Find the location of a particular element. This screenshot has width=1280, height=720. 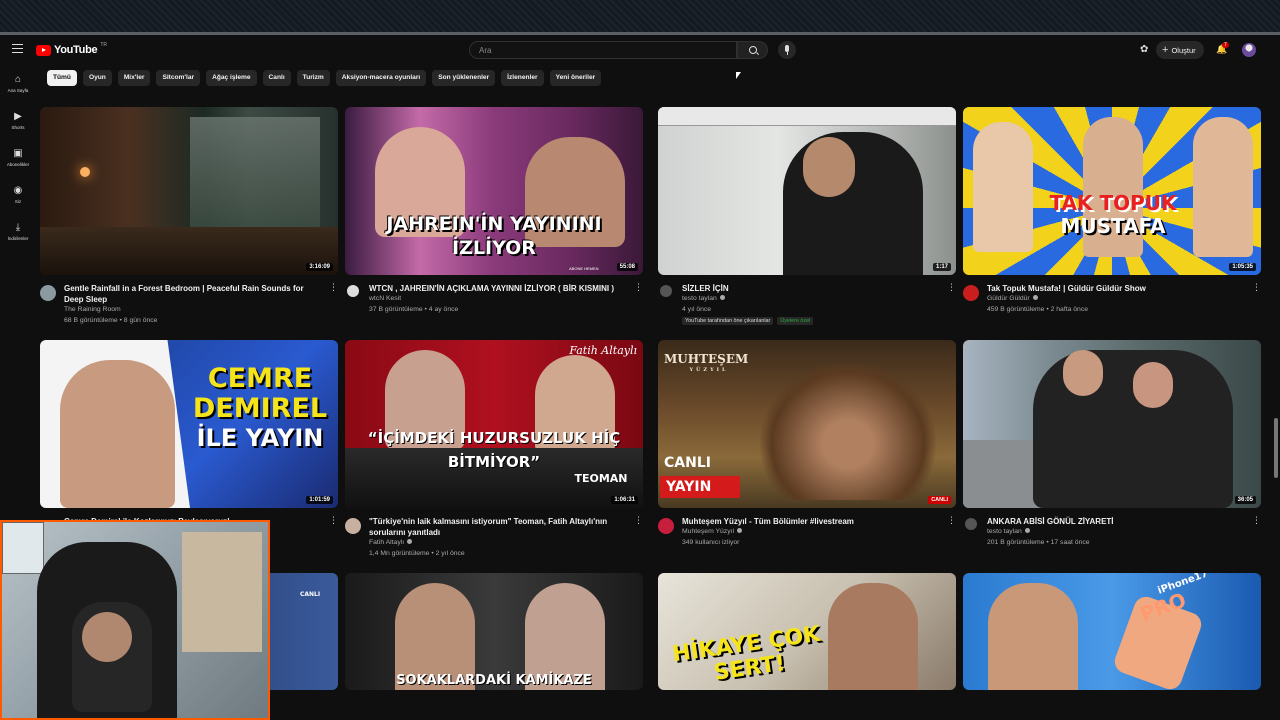

channel-name: Muhteşem Yüzyıl is located at coordinates (712, 531).